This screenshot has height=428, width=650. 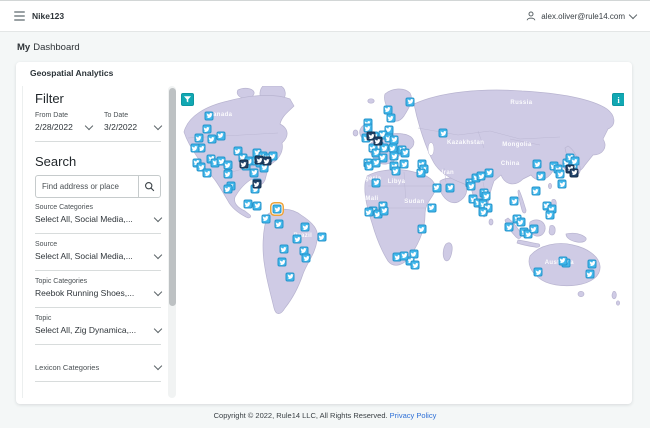 I want to click on privacy-policy-link: Privacy Policy, so click(x=413, y=415).